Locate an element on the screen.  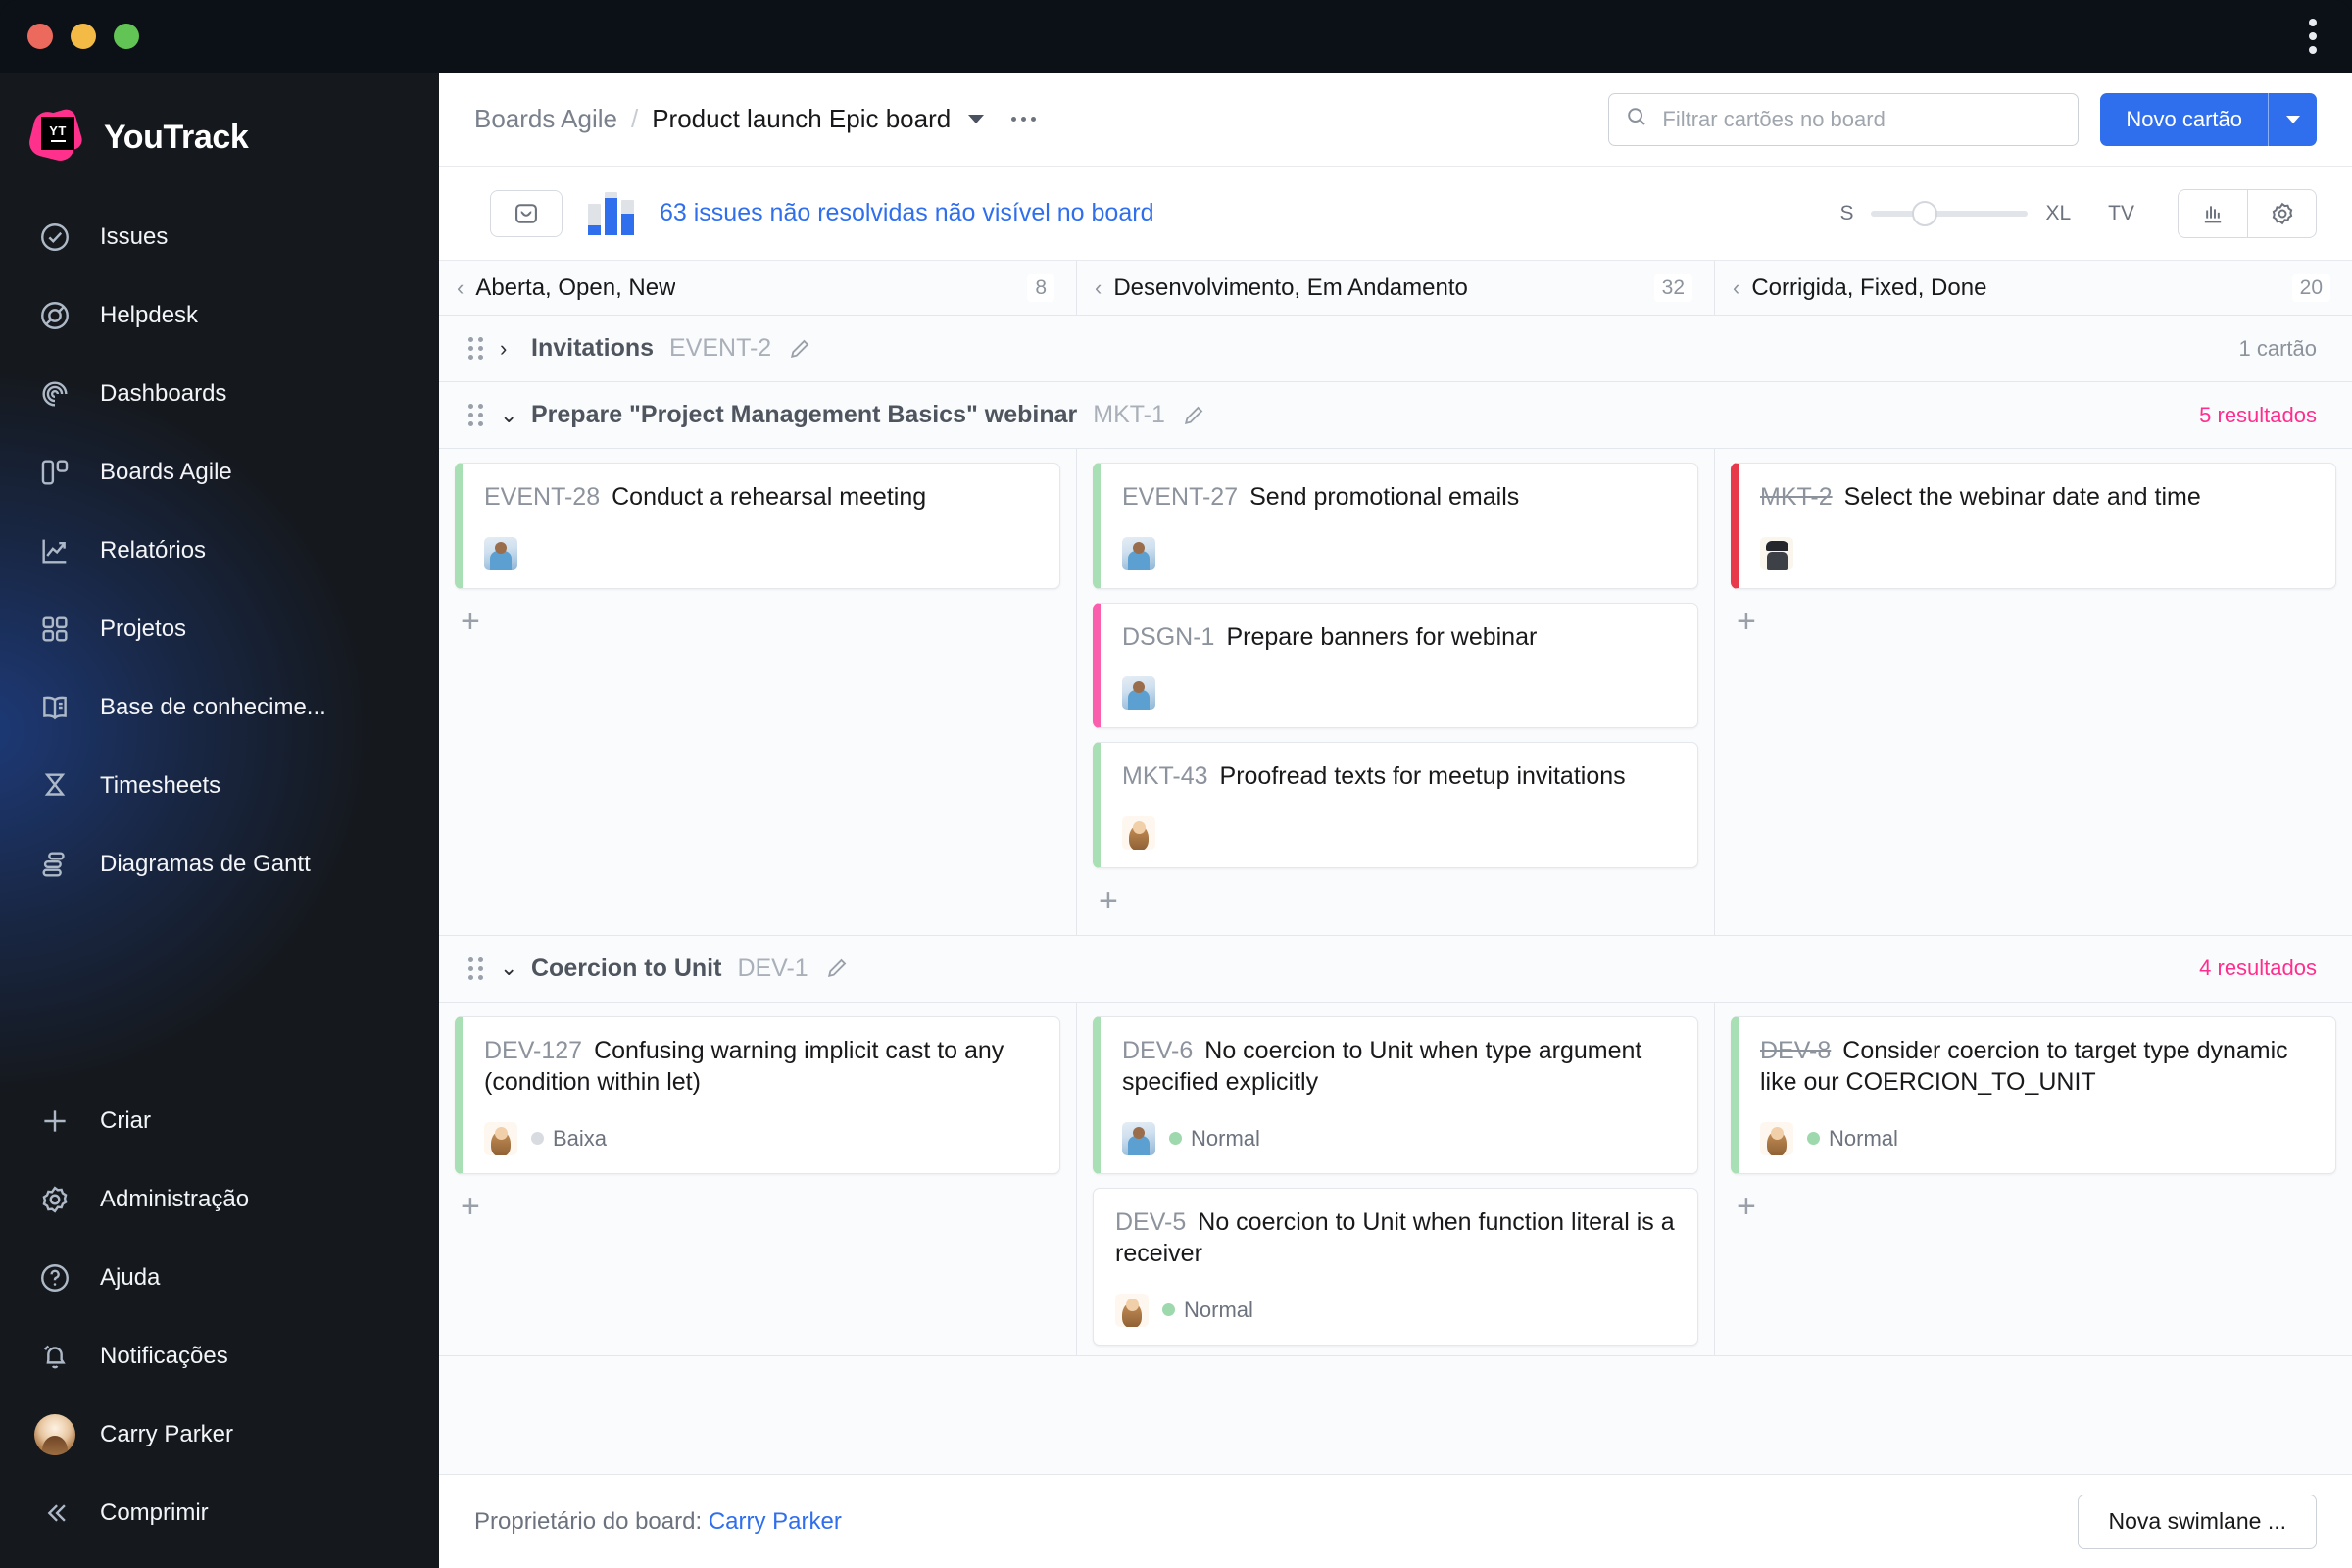
minimize-window-button is located at coordinates (83, 36).